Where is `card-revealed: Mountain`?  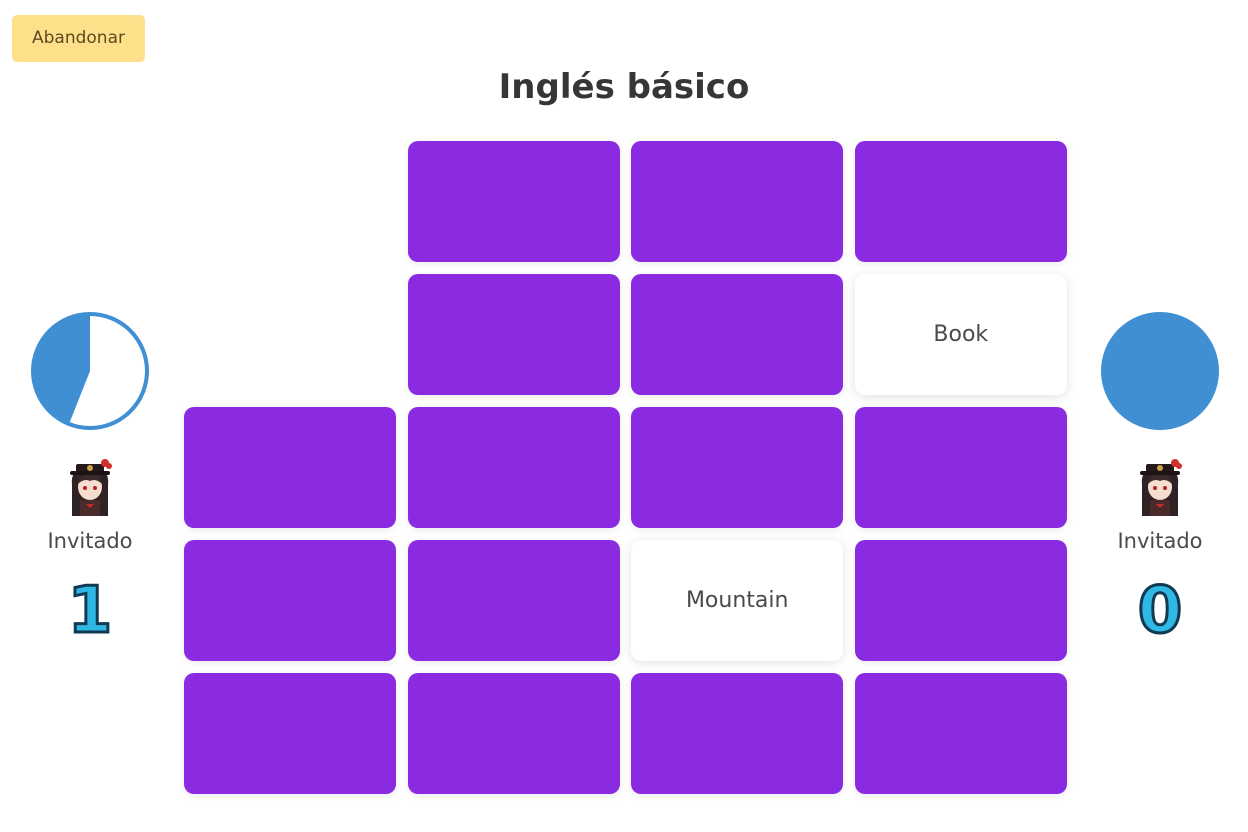
card-revealed: Mountain is located at coordinates (737, 600).